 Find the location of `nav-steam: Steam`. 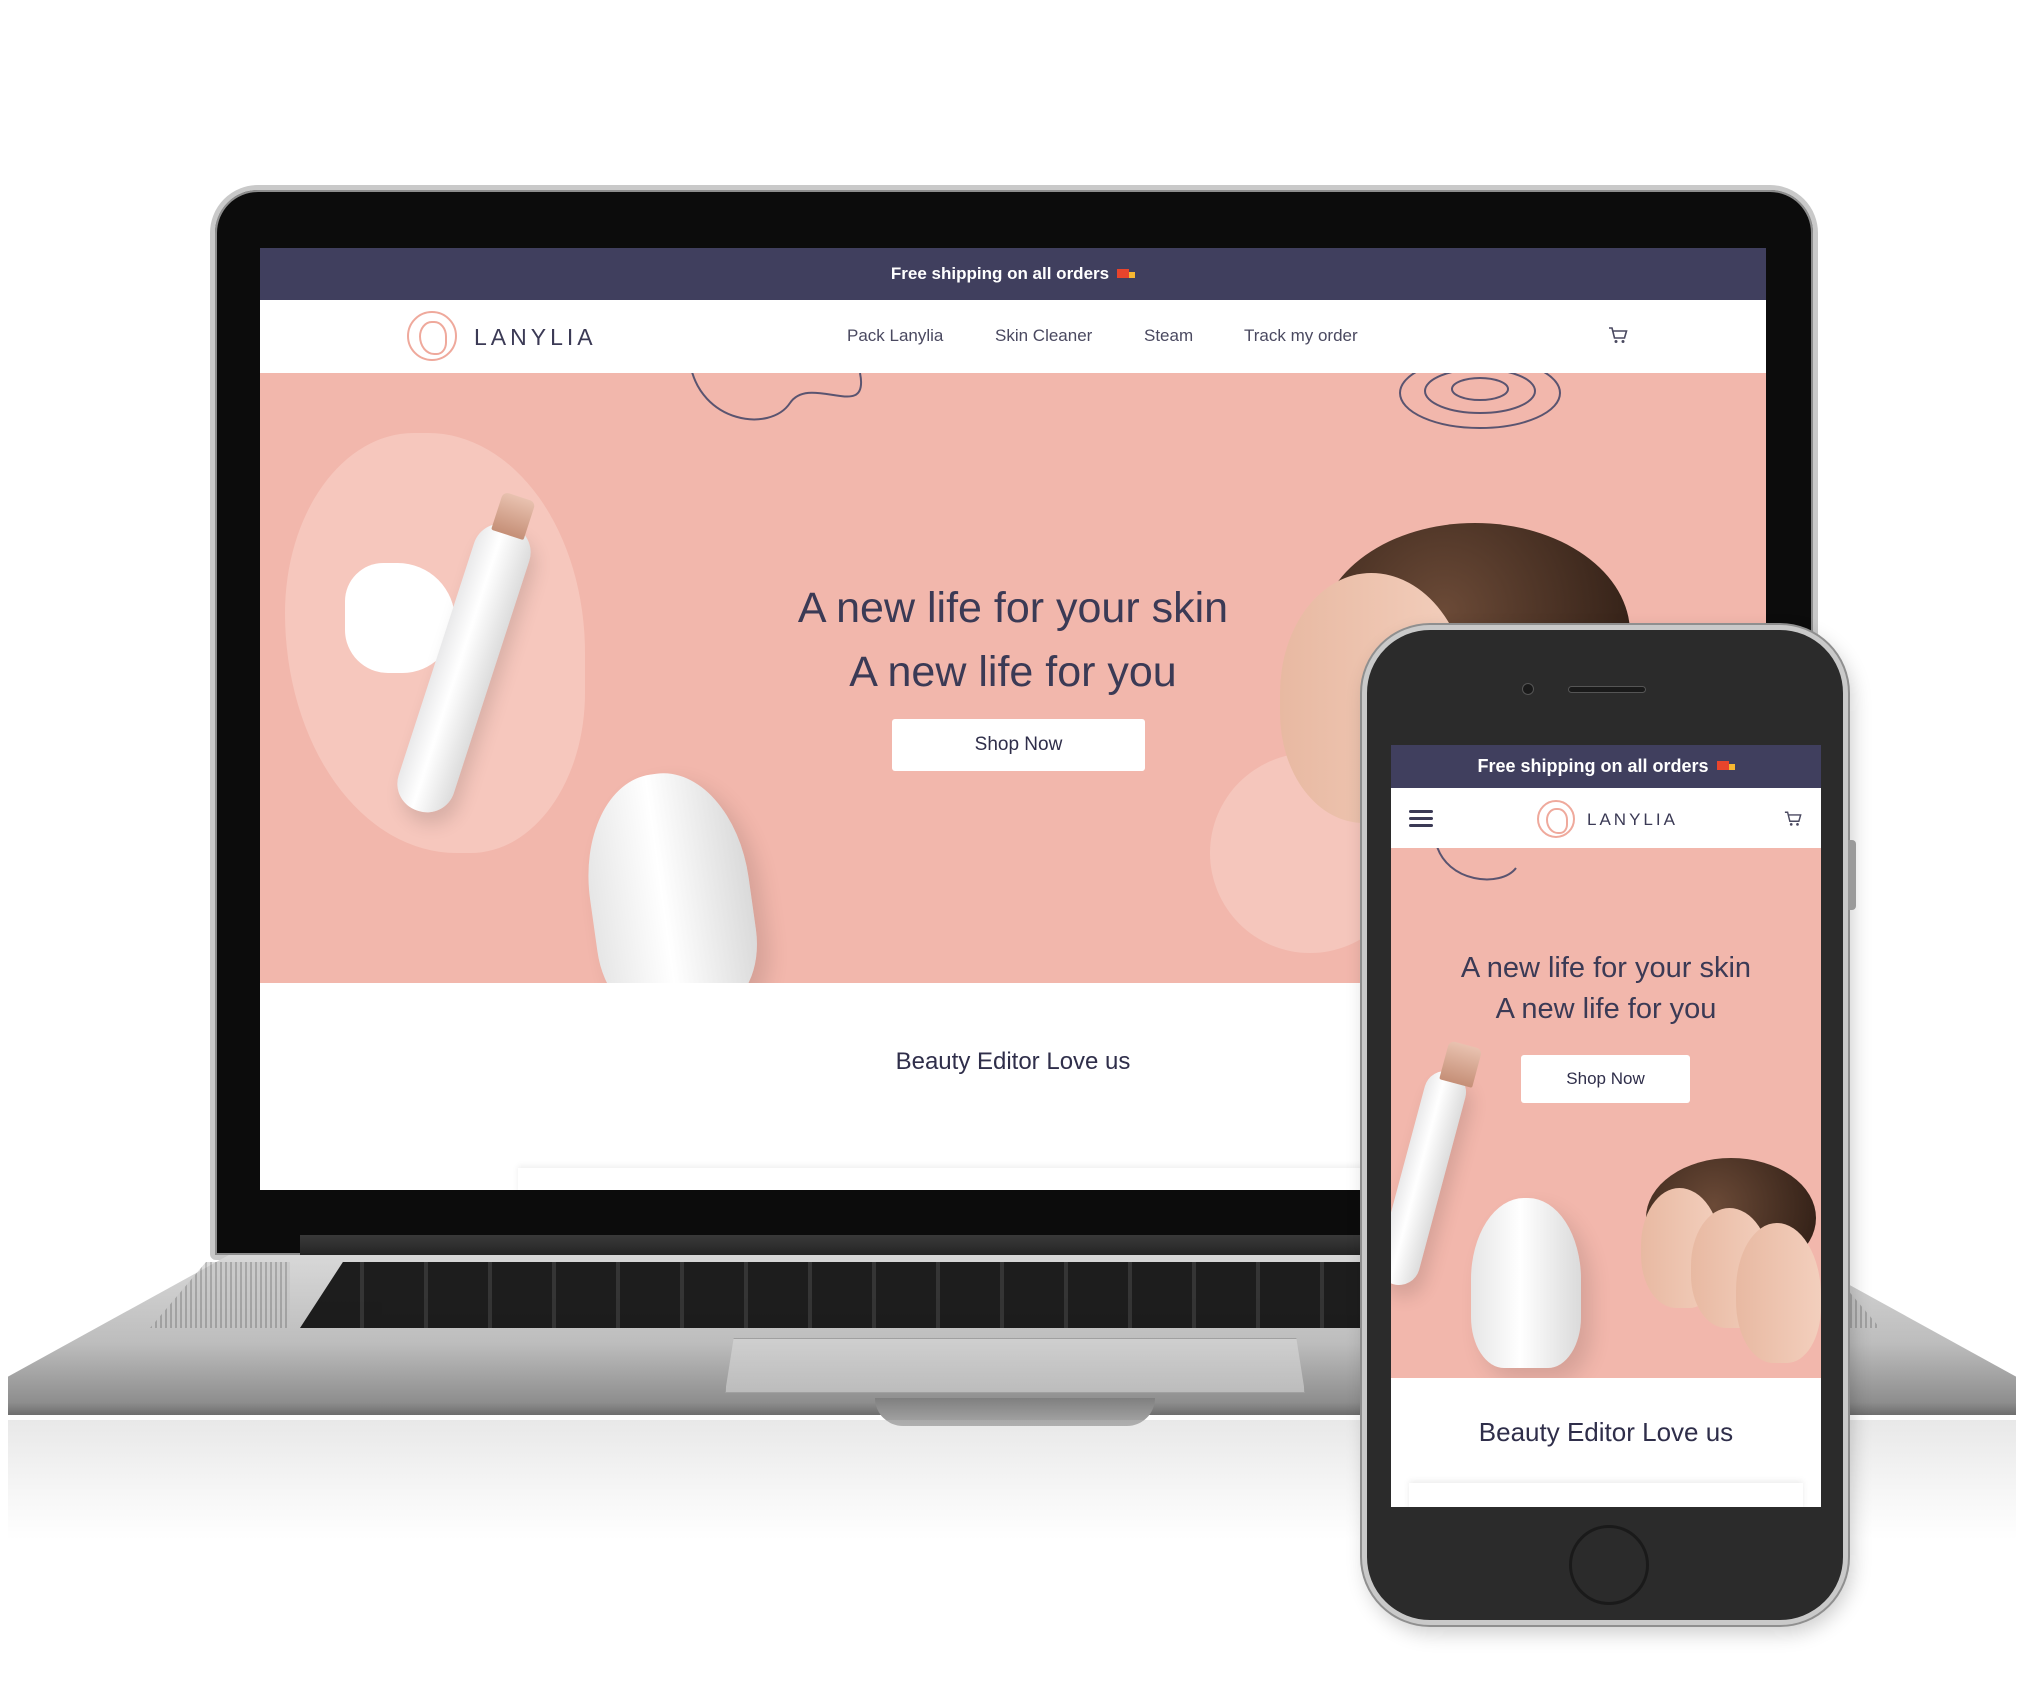

nav-steam: Steam is located at coordinates (1168, 336).